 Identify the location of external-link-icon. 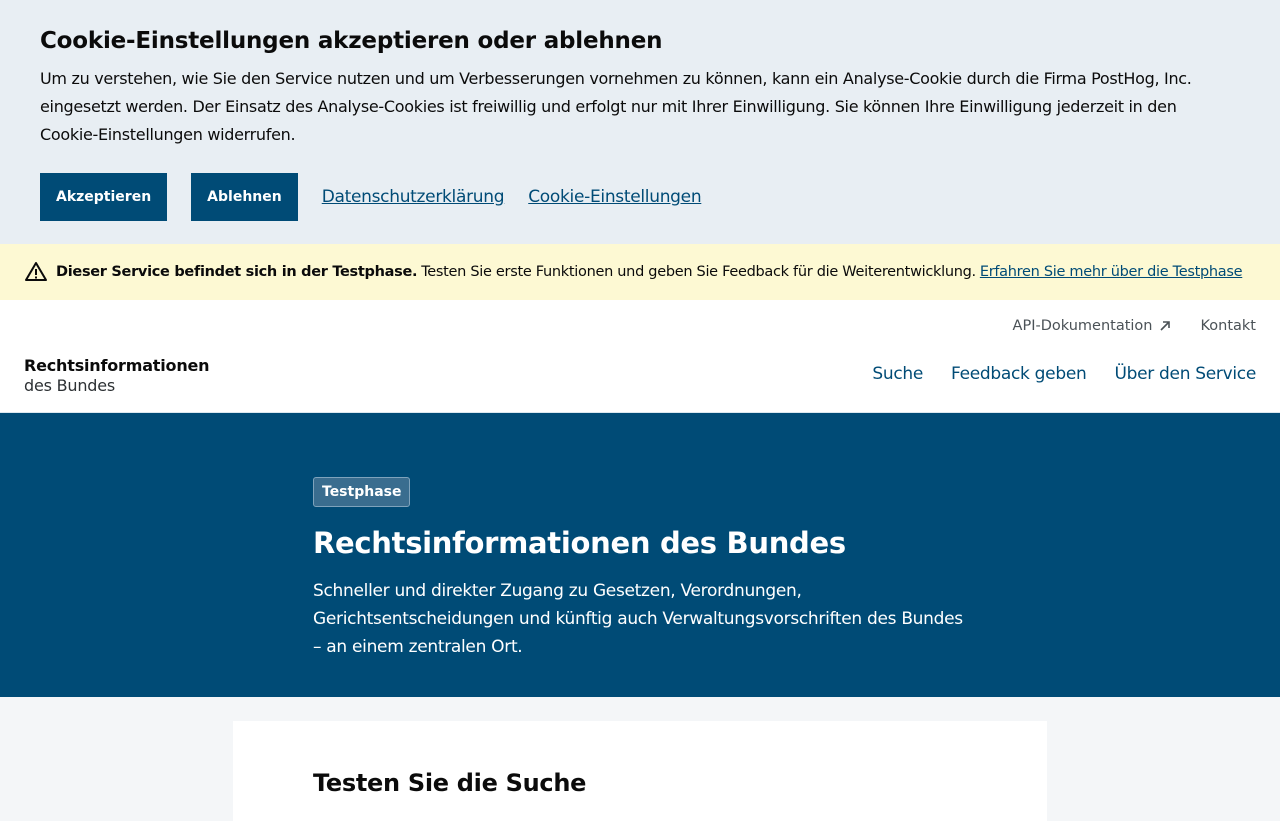
(1165, 326).